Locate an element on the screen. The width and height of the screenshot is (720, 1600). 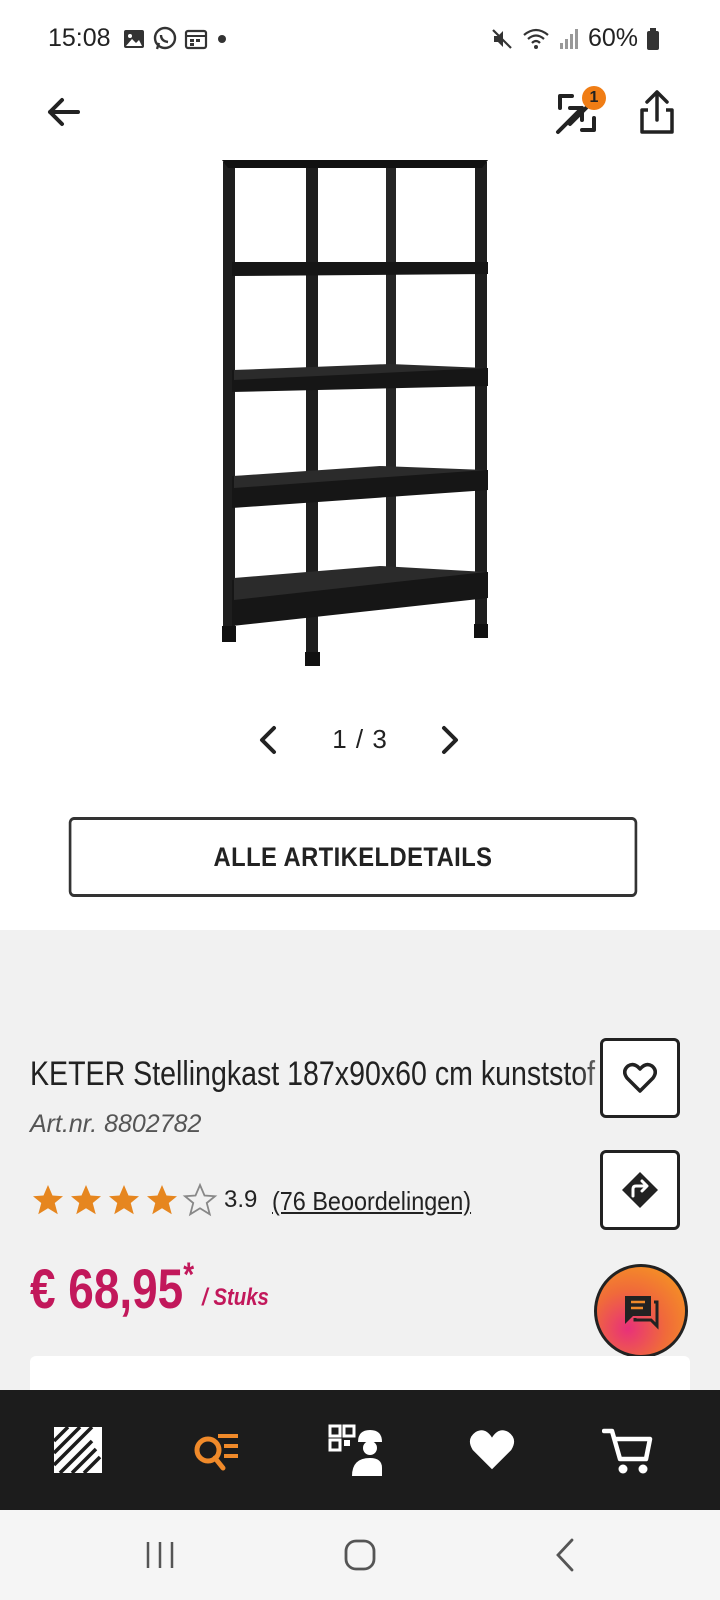
search-list-icon is located at coordinates (216, 1452).